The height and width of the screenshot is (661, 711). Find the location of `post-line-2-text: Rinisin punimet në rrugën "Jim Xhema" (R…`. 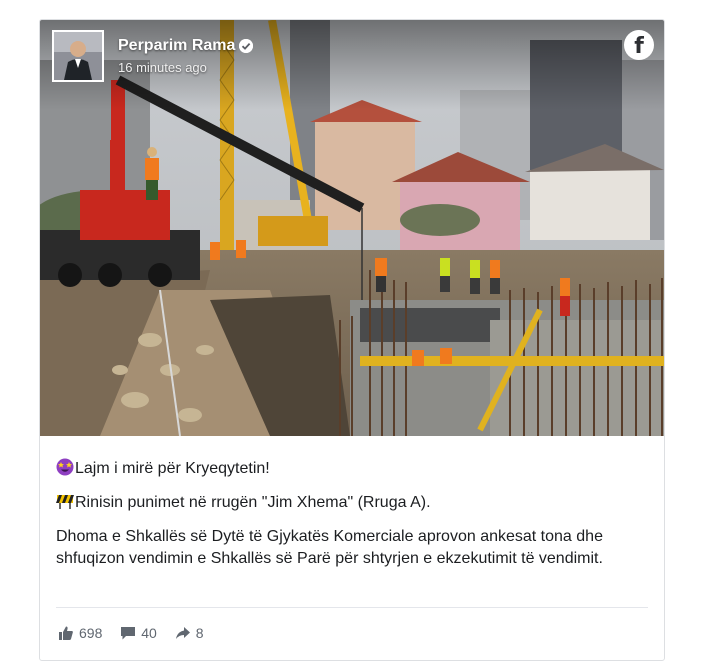

post-line-2-text: Rinisin punimet në rrugën "Jim Xhema" (R… is located at coordinates (253, 502).